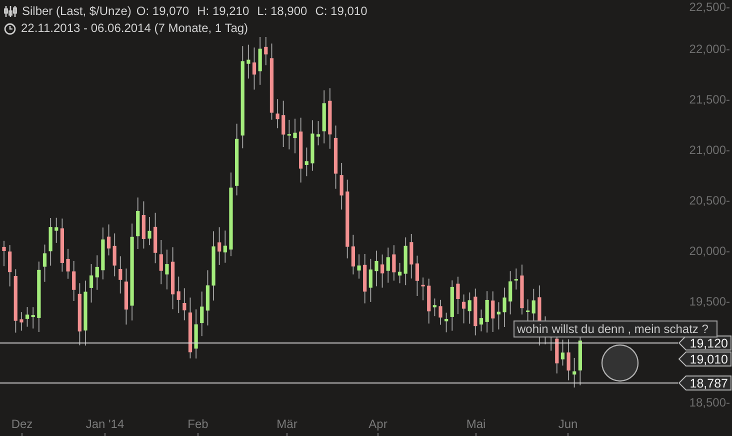  What do you see at coordinates (620, 363) in the screenshot?
I see `circle-marker` at bounding box center [620, 363].